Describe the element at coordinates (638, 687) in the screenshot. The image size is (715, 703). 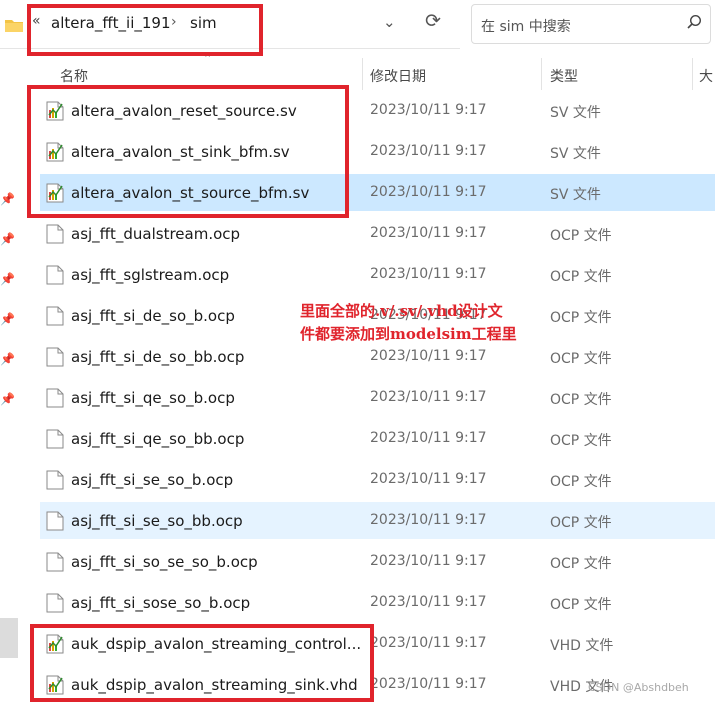
I see `watermark: CSDN @Abshdbeh` at that location.